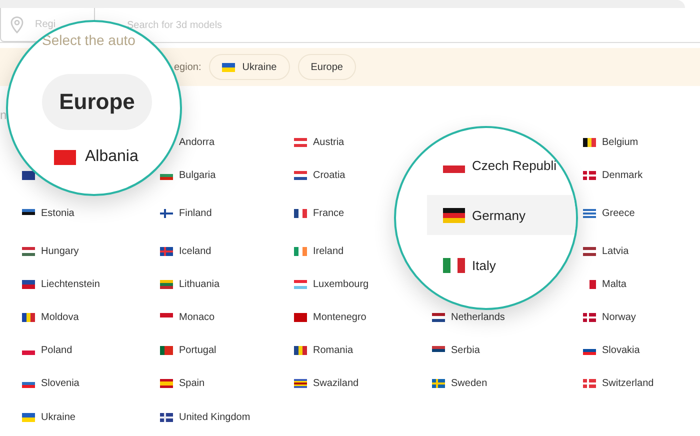 The height and width of the screenshot is (436, 700). Describe the element at coordinates (3, 115) in the screenshot. I see `heading-fragment: n` at that location.